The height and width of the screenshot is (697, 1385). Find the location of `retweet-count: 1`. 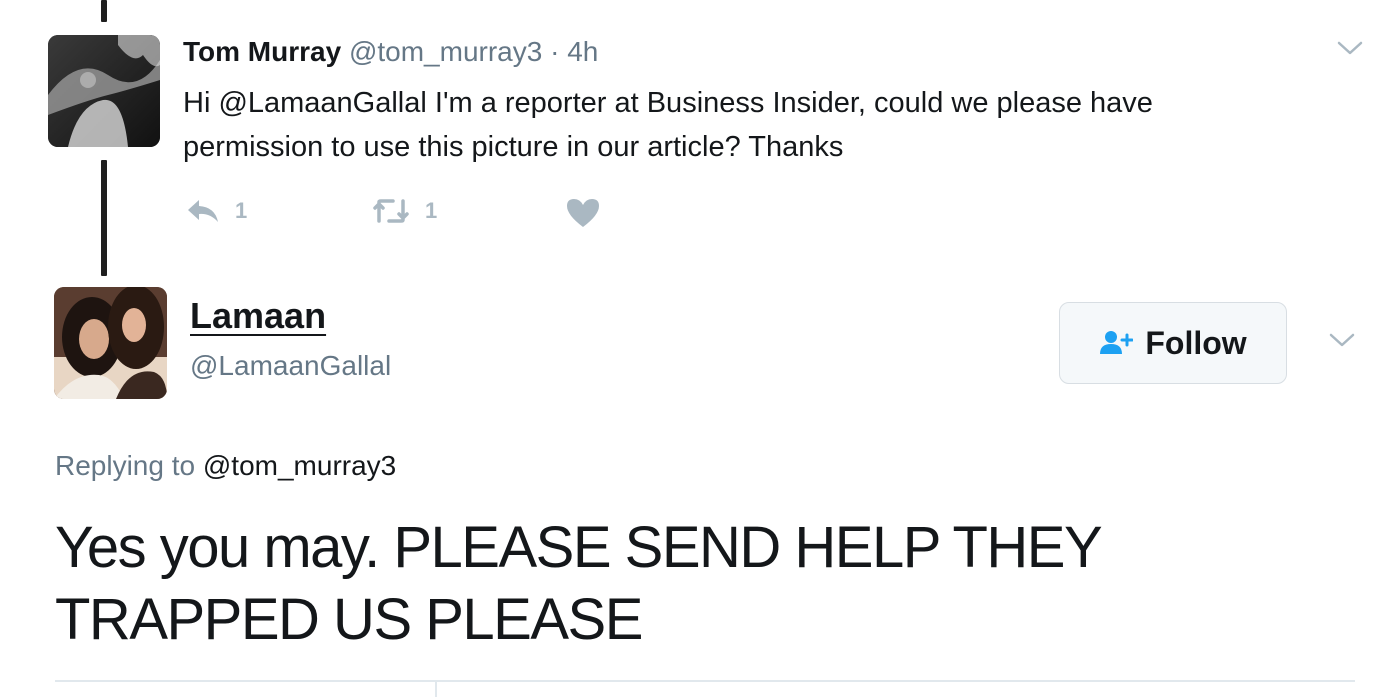

retweet-count: 1 is located at coordinates (431, 210).